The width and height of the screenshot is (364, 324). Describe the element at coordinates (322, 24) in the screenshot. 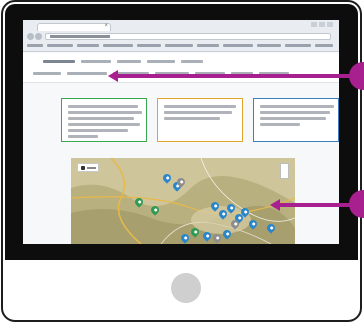

I see `maximize-icon` at that location.